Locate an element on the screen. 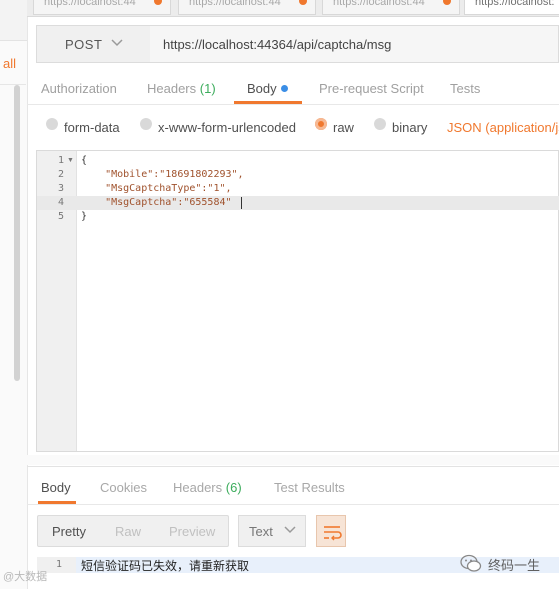  response-tab-test-results: Test Results is located at coordinates (309, 487).